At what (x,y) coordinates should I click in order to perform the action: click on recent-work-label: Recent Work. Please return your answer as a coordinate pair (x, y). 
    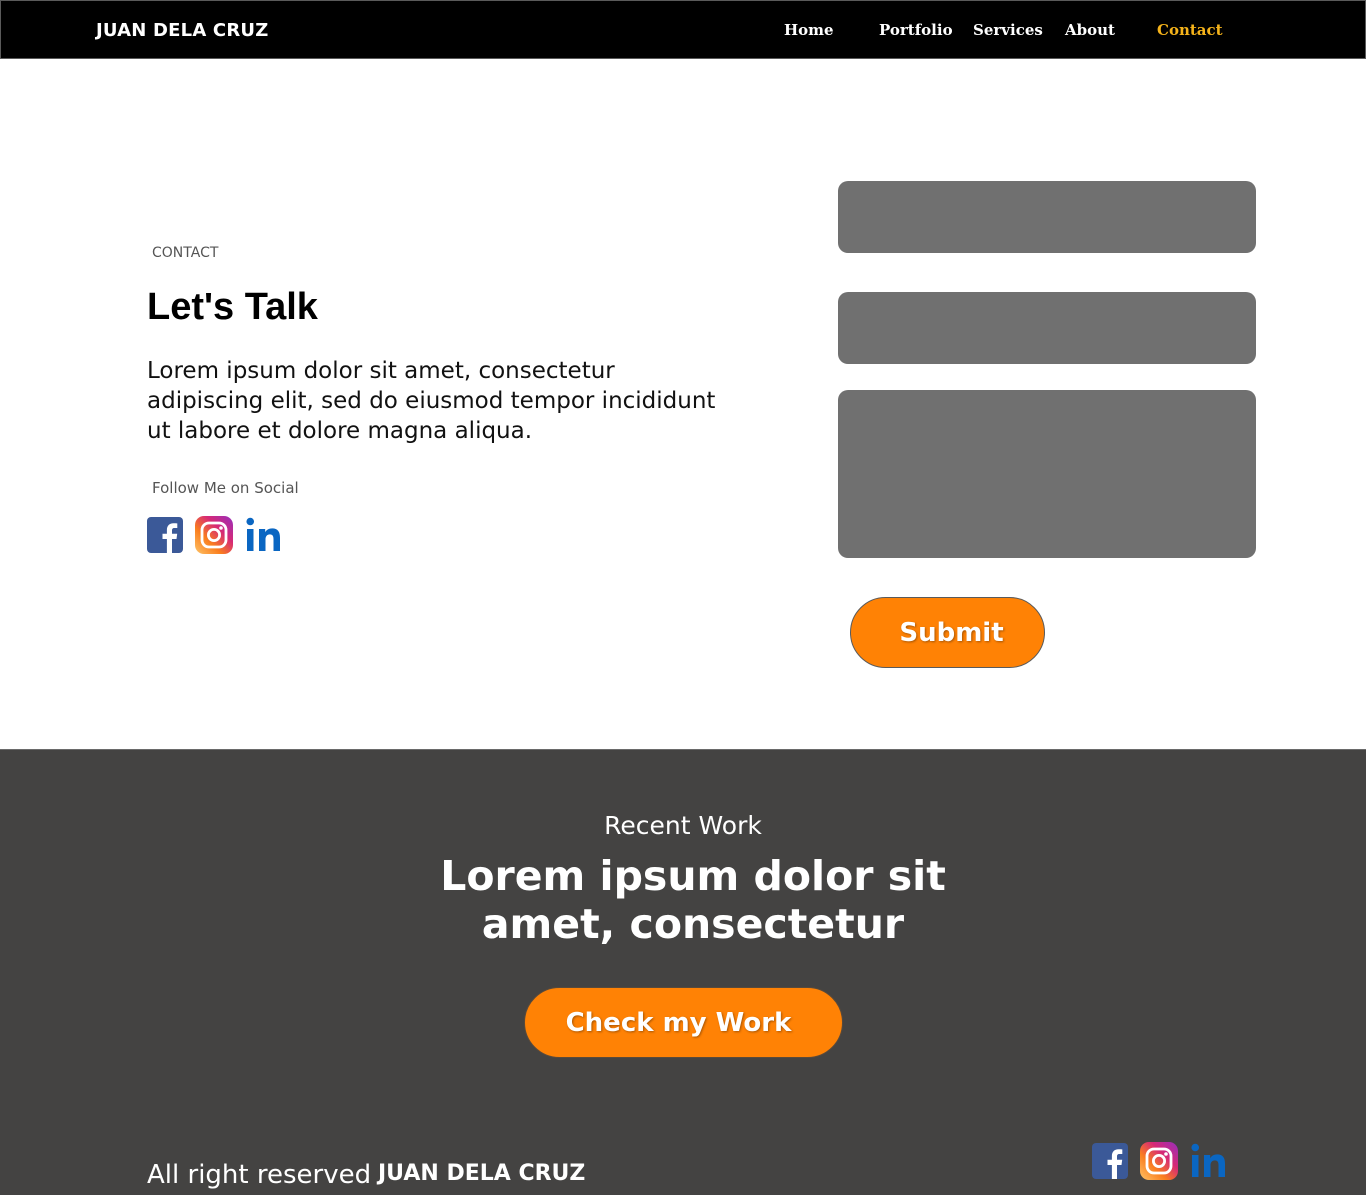
    Looking at the image, I should click on (683, 825).